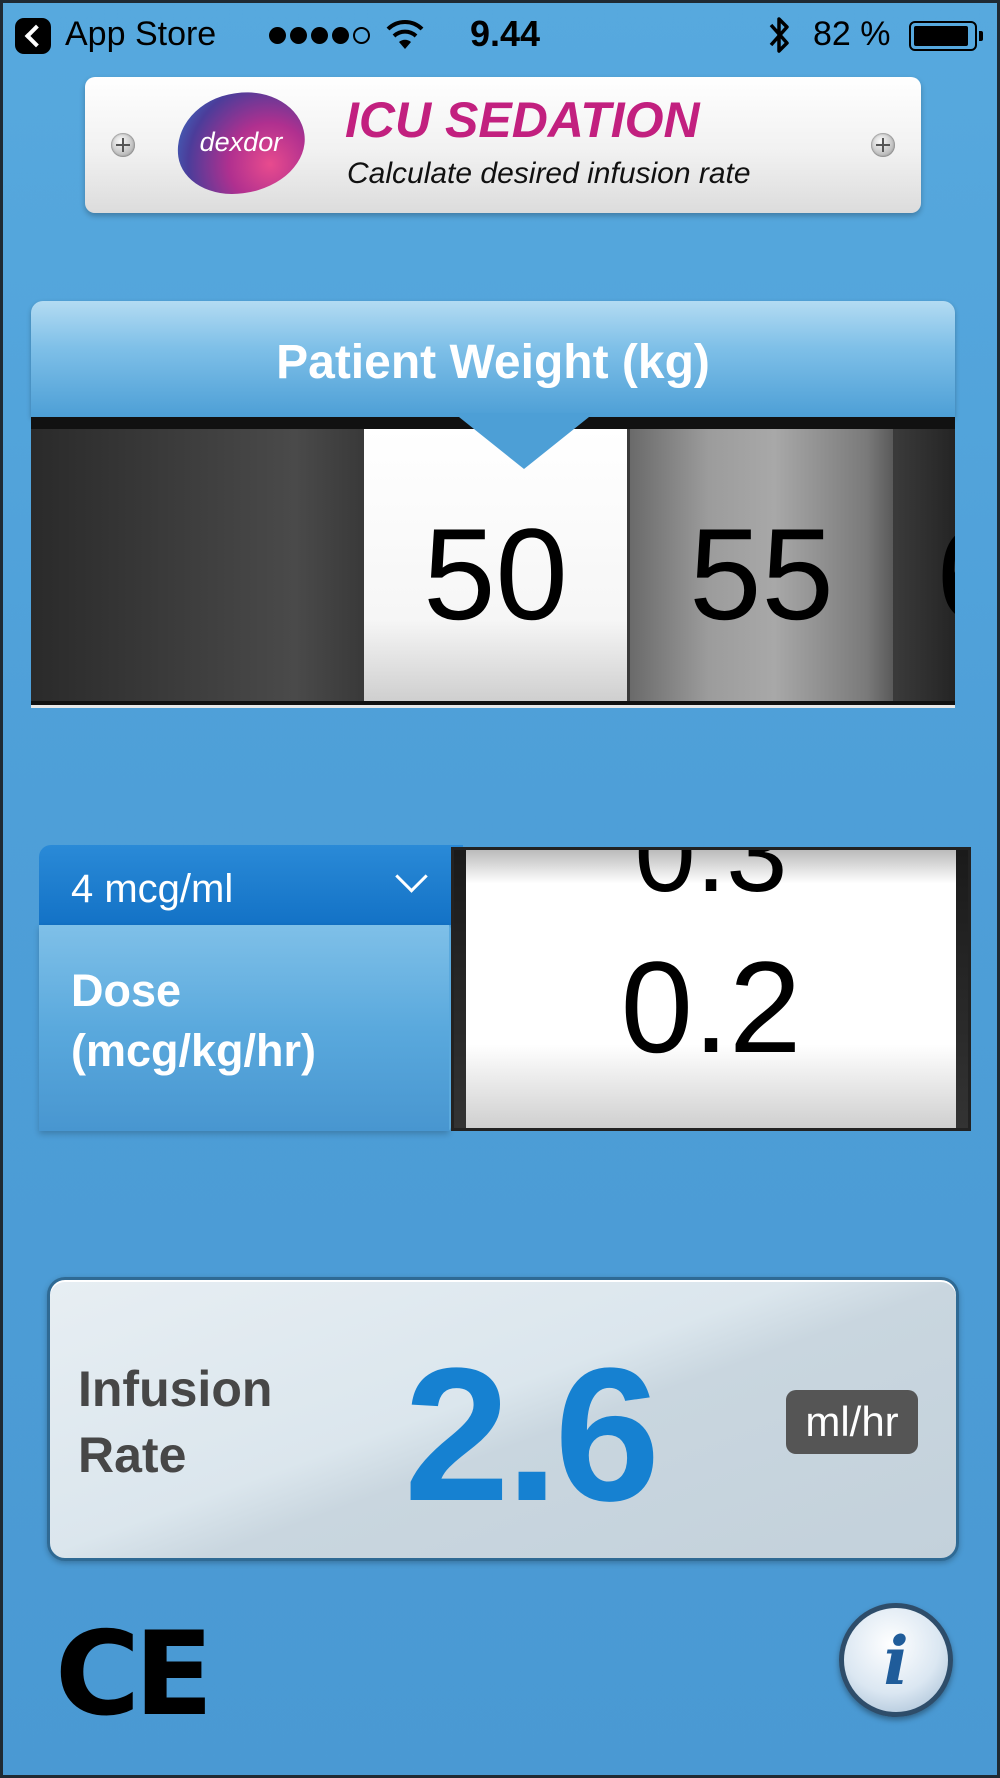 Image resolution: width=1000 pixels, height=1778 pixels. I want to click on weight-option, so click(196, 565).